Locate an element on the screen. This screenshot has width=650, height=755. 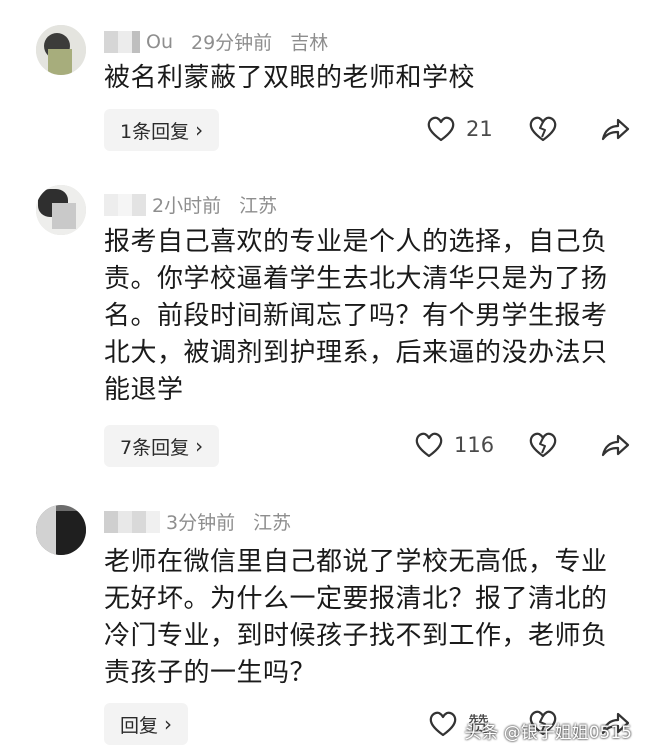
comment-meta: 3分钟前 江苏 is located at coordinates (197, 521).